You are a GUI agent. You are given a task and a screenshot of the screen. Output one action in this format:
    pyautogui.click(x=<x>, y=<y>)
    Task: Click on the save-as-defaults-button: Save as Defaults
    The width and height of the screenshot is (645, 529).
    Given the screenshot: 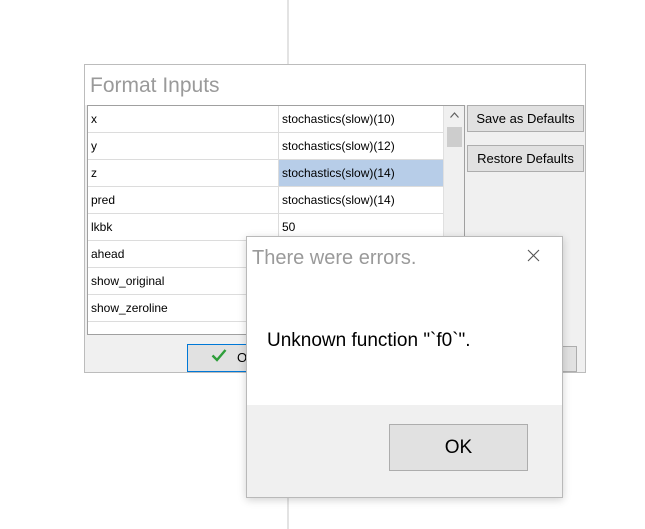 What is the action you would take?
    pyautogui.click(x=525, y=118)
    